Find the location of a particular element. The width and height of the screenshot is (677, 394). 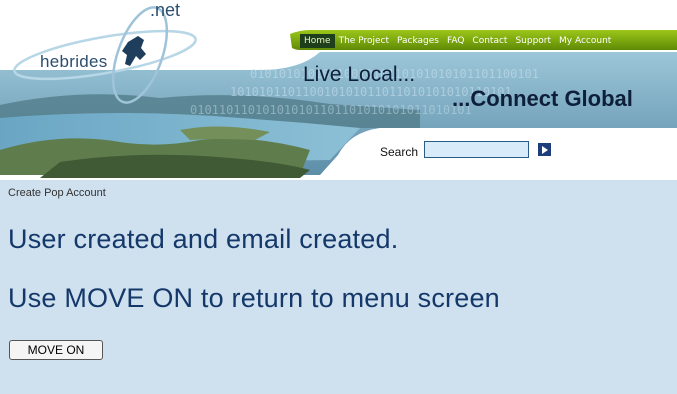

search-input is located at coordinates (476, 149).